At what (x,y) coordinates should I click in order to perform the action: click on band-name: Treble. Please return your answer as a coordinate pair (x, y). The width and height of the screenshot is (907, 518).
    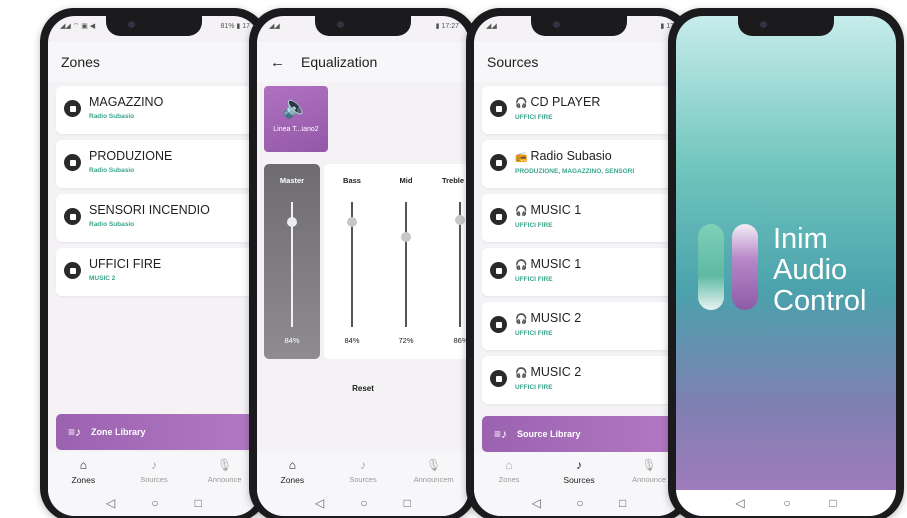
    Looking at the image, I should click on (453, 180).